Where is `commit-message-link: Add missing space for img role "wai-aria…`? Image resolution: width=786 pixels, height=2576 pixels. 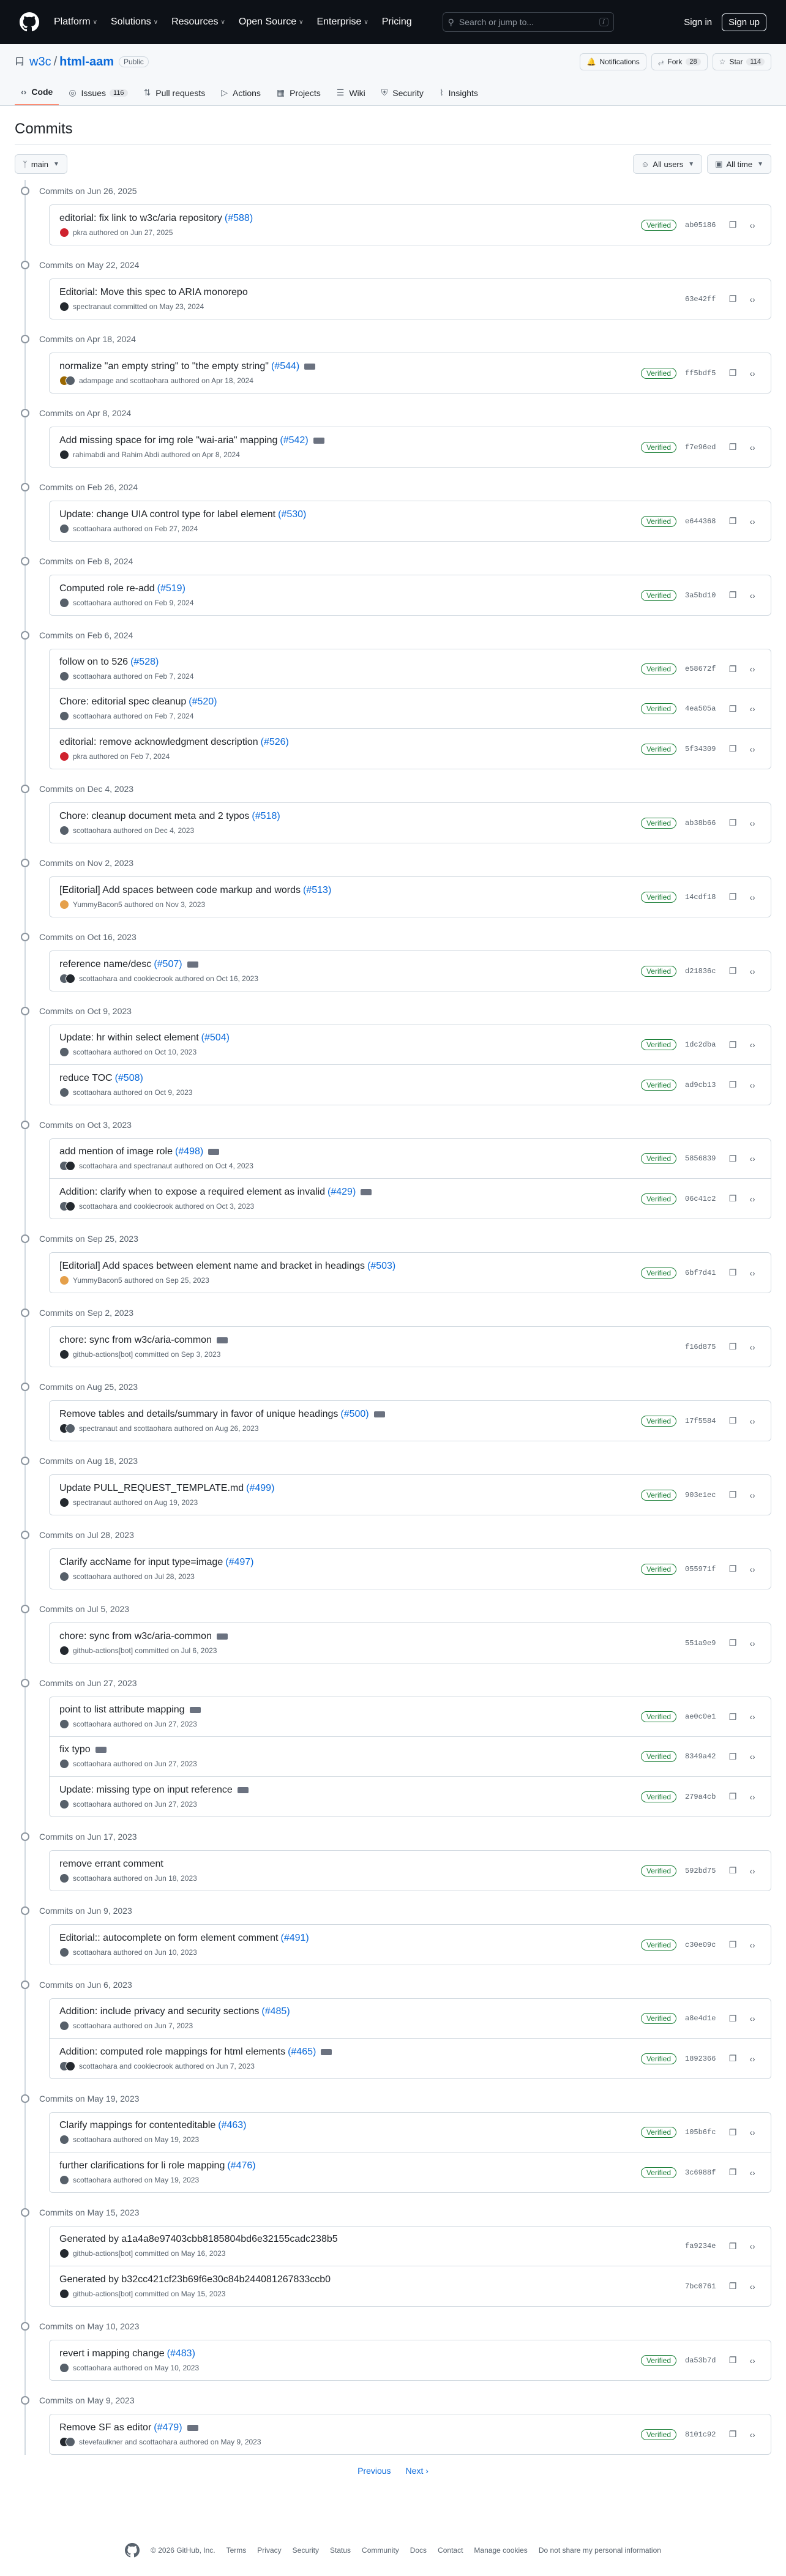
commit-message-link: Add missing space for img role "wai-aria… is located at coordinates (168, 440).